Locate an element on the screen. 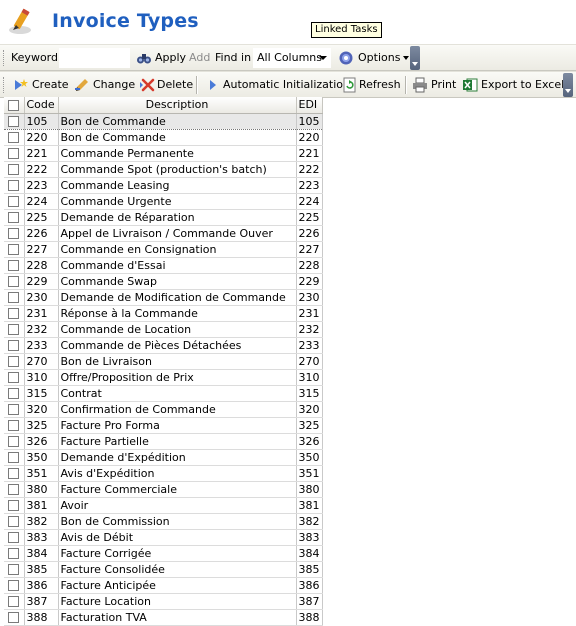 This screenshot has width=576, height=626. column-header-edi: EDI is located at coordinates (309, 105).